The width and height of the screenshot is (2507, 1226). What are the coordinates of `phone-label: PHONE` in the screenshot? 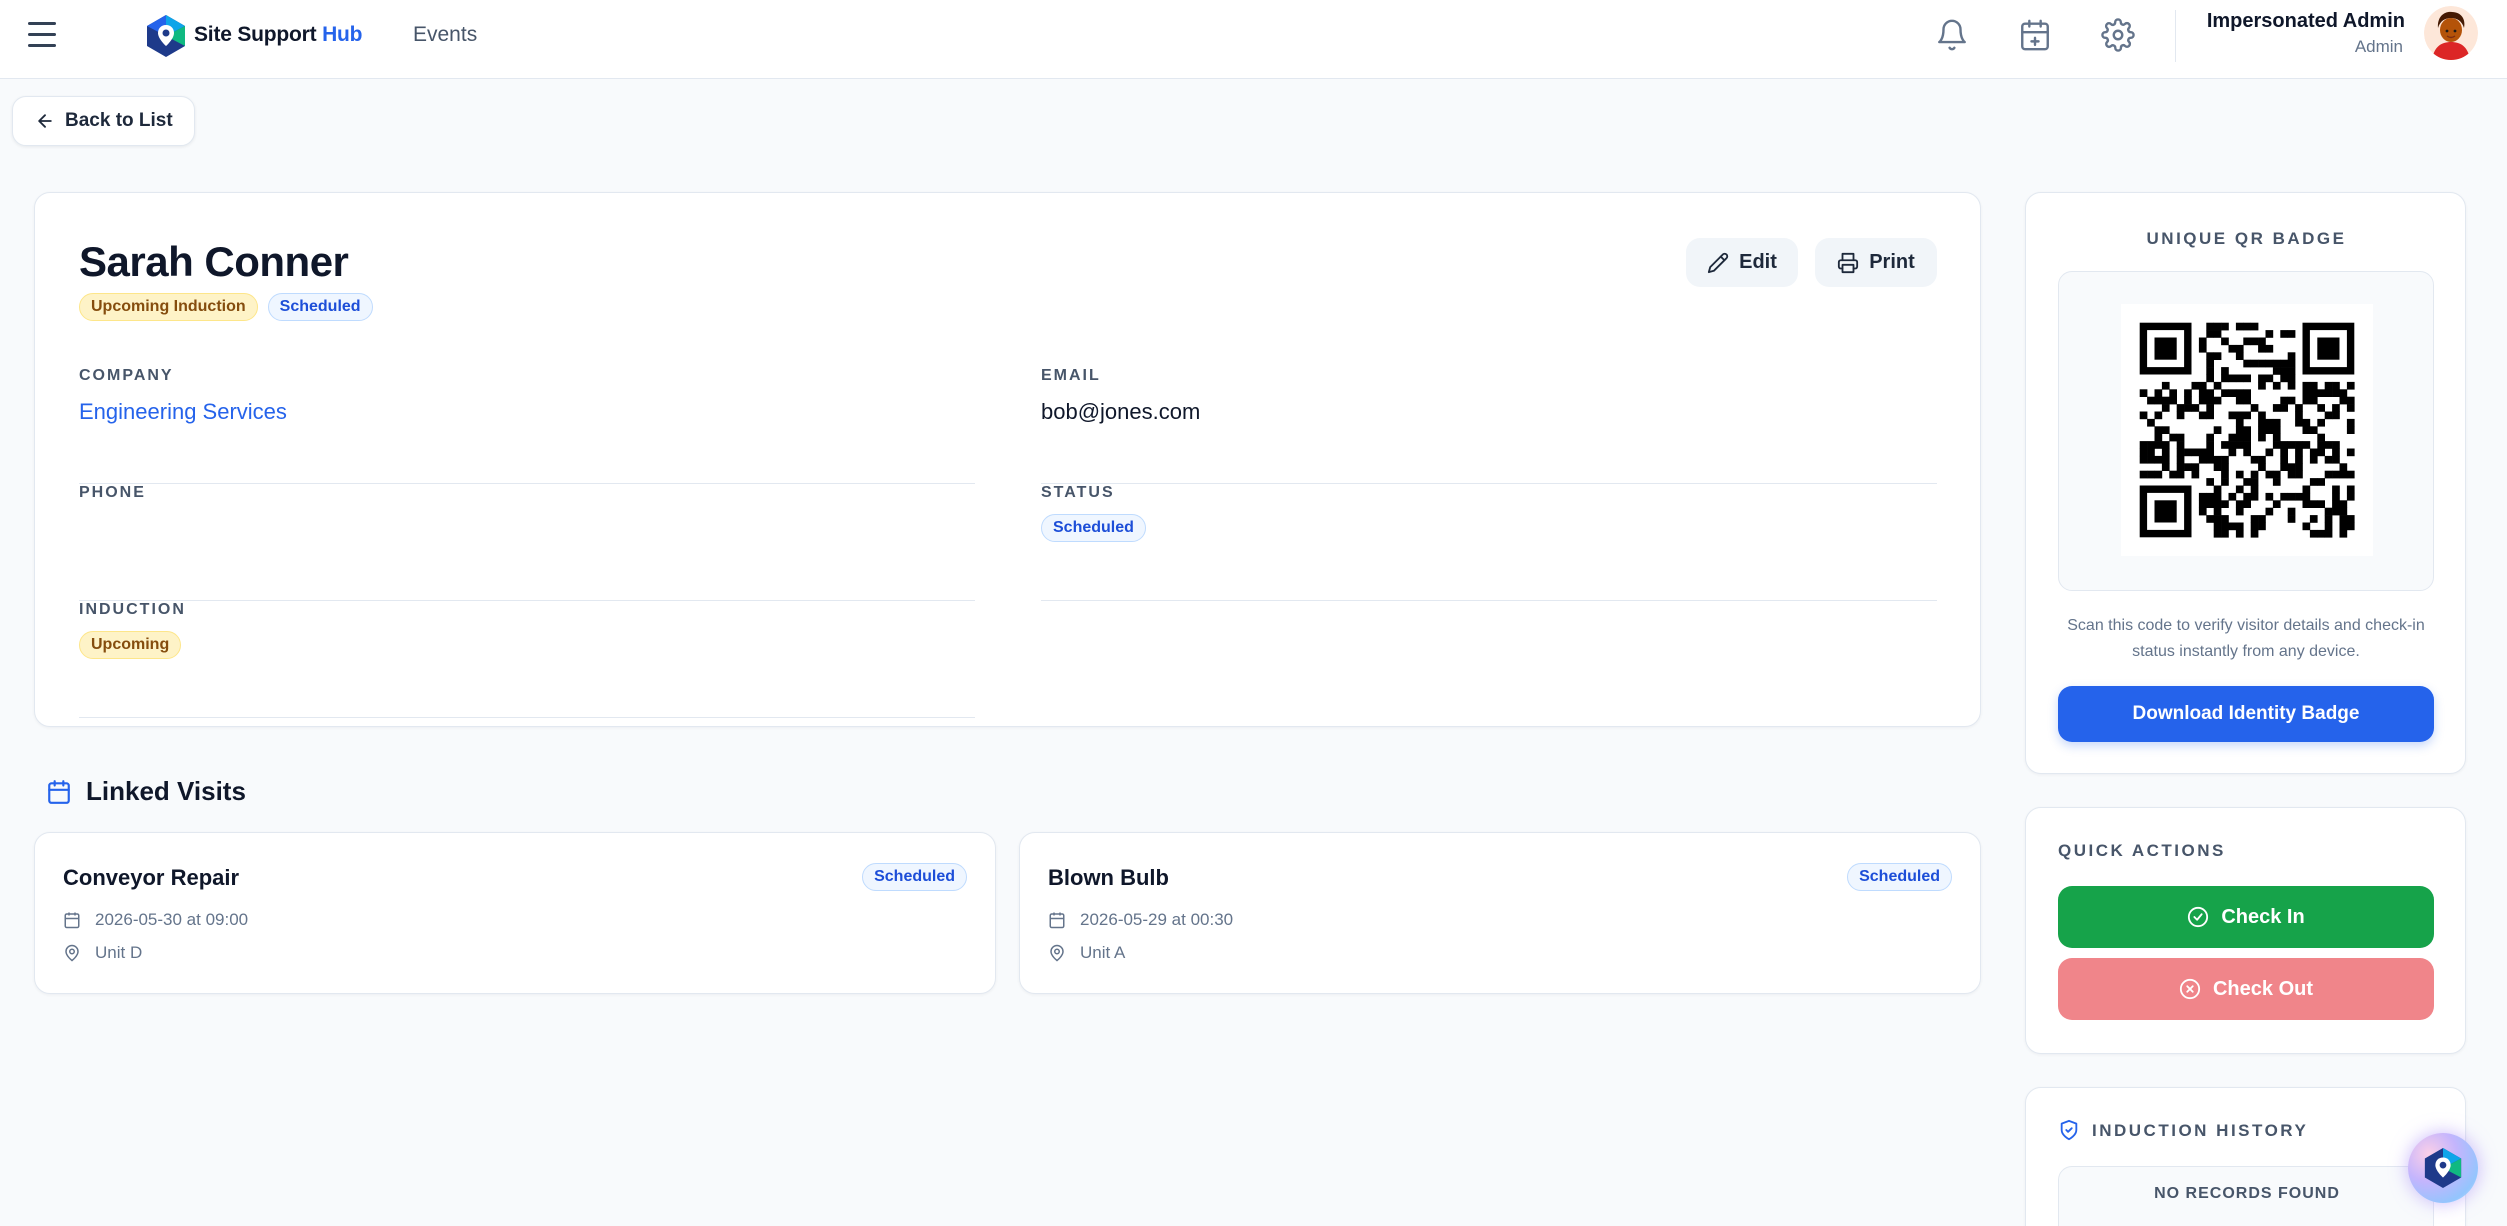 It's located at (112, 492).